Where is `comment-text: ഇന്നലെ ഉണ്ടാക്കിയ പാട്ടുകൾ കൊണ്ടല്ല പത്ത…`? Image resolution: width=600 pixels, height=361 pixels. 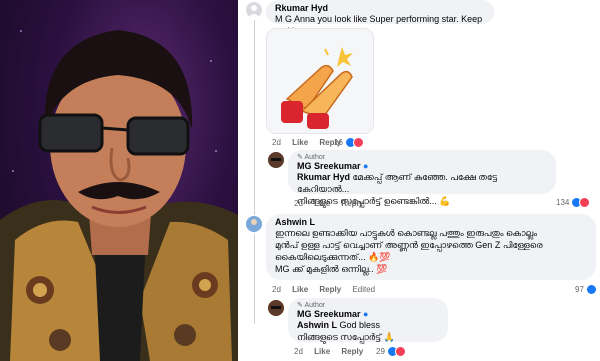
comment-text: ഇന്നലെ ഉണ്ടാക്കിയ പാട്ടുകൾ കൊണ്ടല്ല പത്ത… is located at coordinates (406, 233).